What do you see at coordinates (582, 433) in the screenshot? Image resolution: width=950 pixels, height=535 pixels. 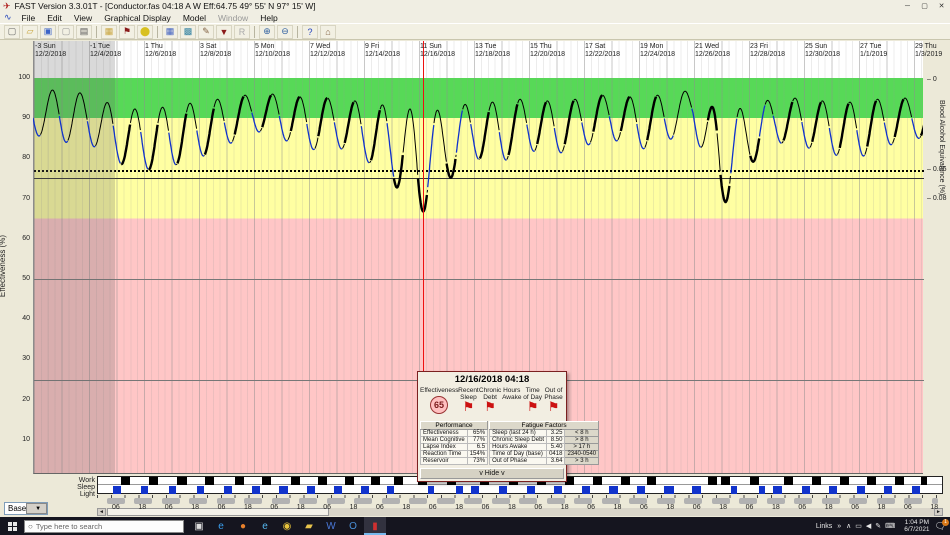 I see `threshold-button: < 8 h` at bounding box center [582, 433].